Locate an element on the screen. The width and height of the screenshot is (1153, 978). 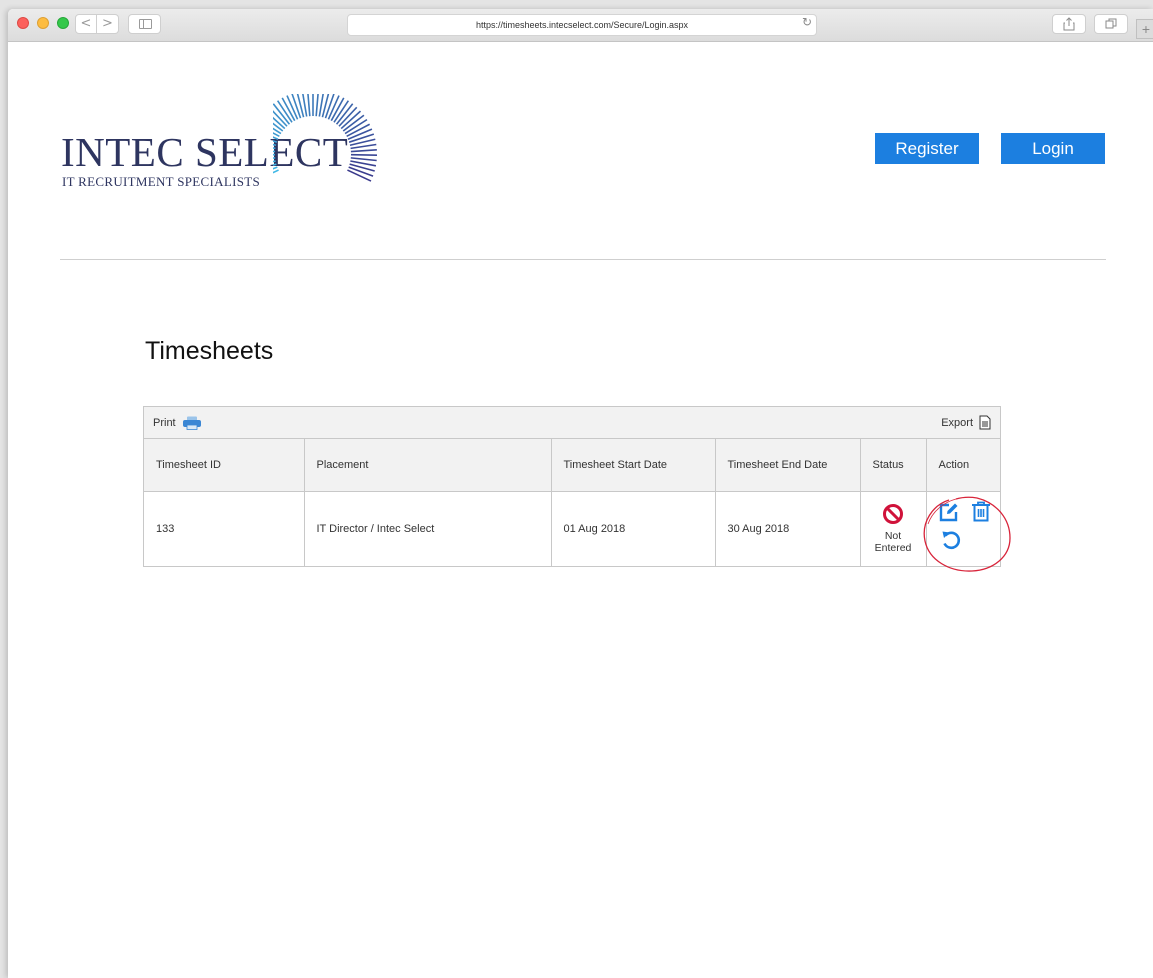
brand-arc-icon is located at coordinates (325, 138).